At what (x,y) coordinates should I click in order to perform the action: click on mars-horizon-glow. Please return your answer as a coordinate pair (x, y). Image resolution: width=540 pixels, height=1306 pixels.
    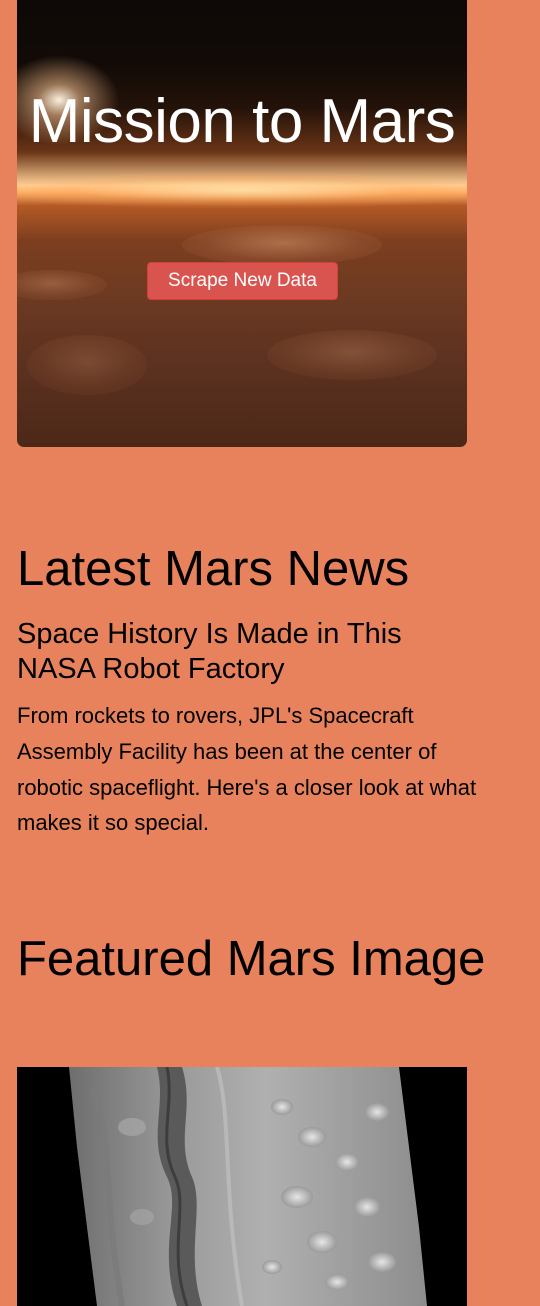
    Looking at the image, I should click on (242, 190).